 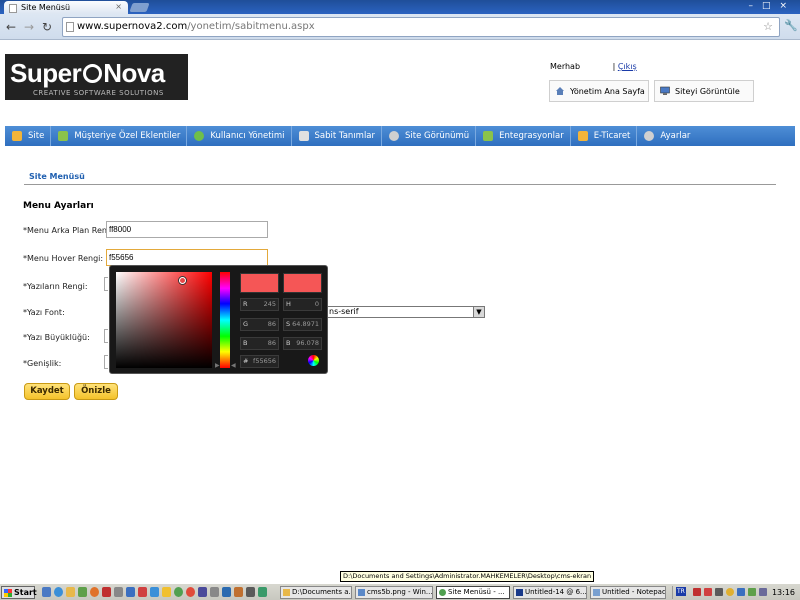 What do you see at coordinates (106, 362) in the screenshot?
I see `width-input` at bounding box center [106, 362].